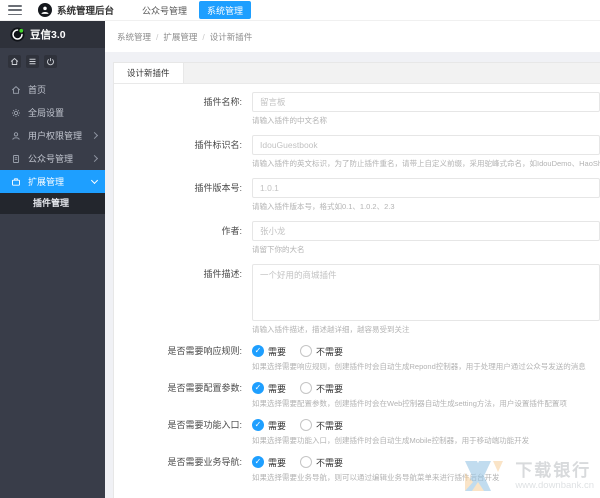 This screenshot has width=600, height=498. What do you see at coordinates (17, 34) in the screenshot?
I see `douxin-logo-icon` at bounding box center [17, 34].